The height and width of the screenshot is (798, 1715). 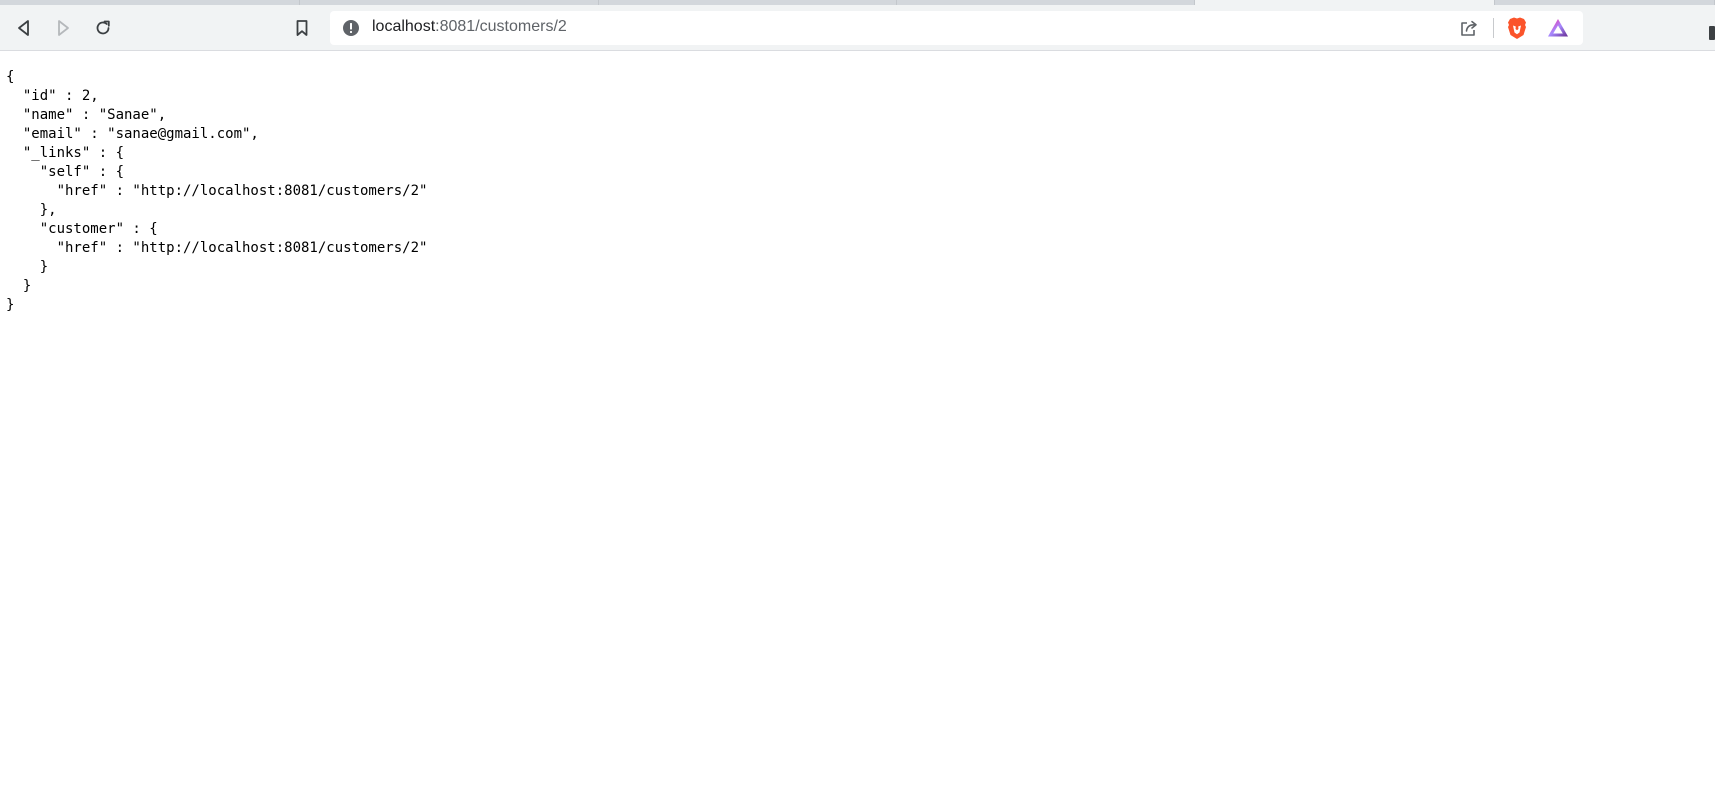 What do you see at coordinates (1345, 2) in the screenshot?
I see `tab-active` at bounding box center [1345, 2].